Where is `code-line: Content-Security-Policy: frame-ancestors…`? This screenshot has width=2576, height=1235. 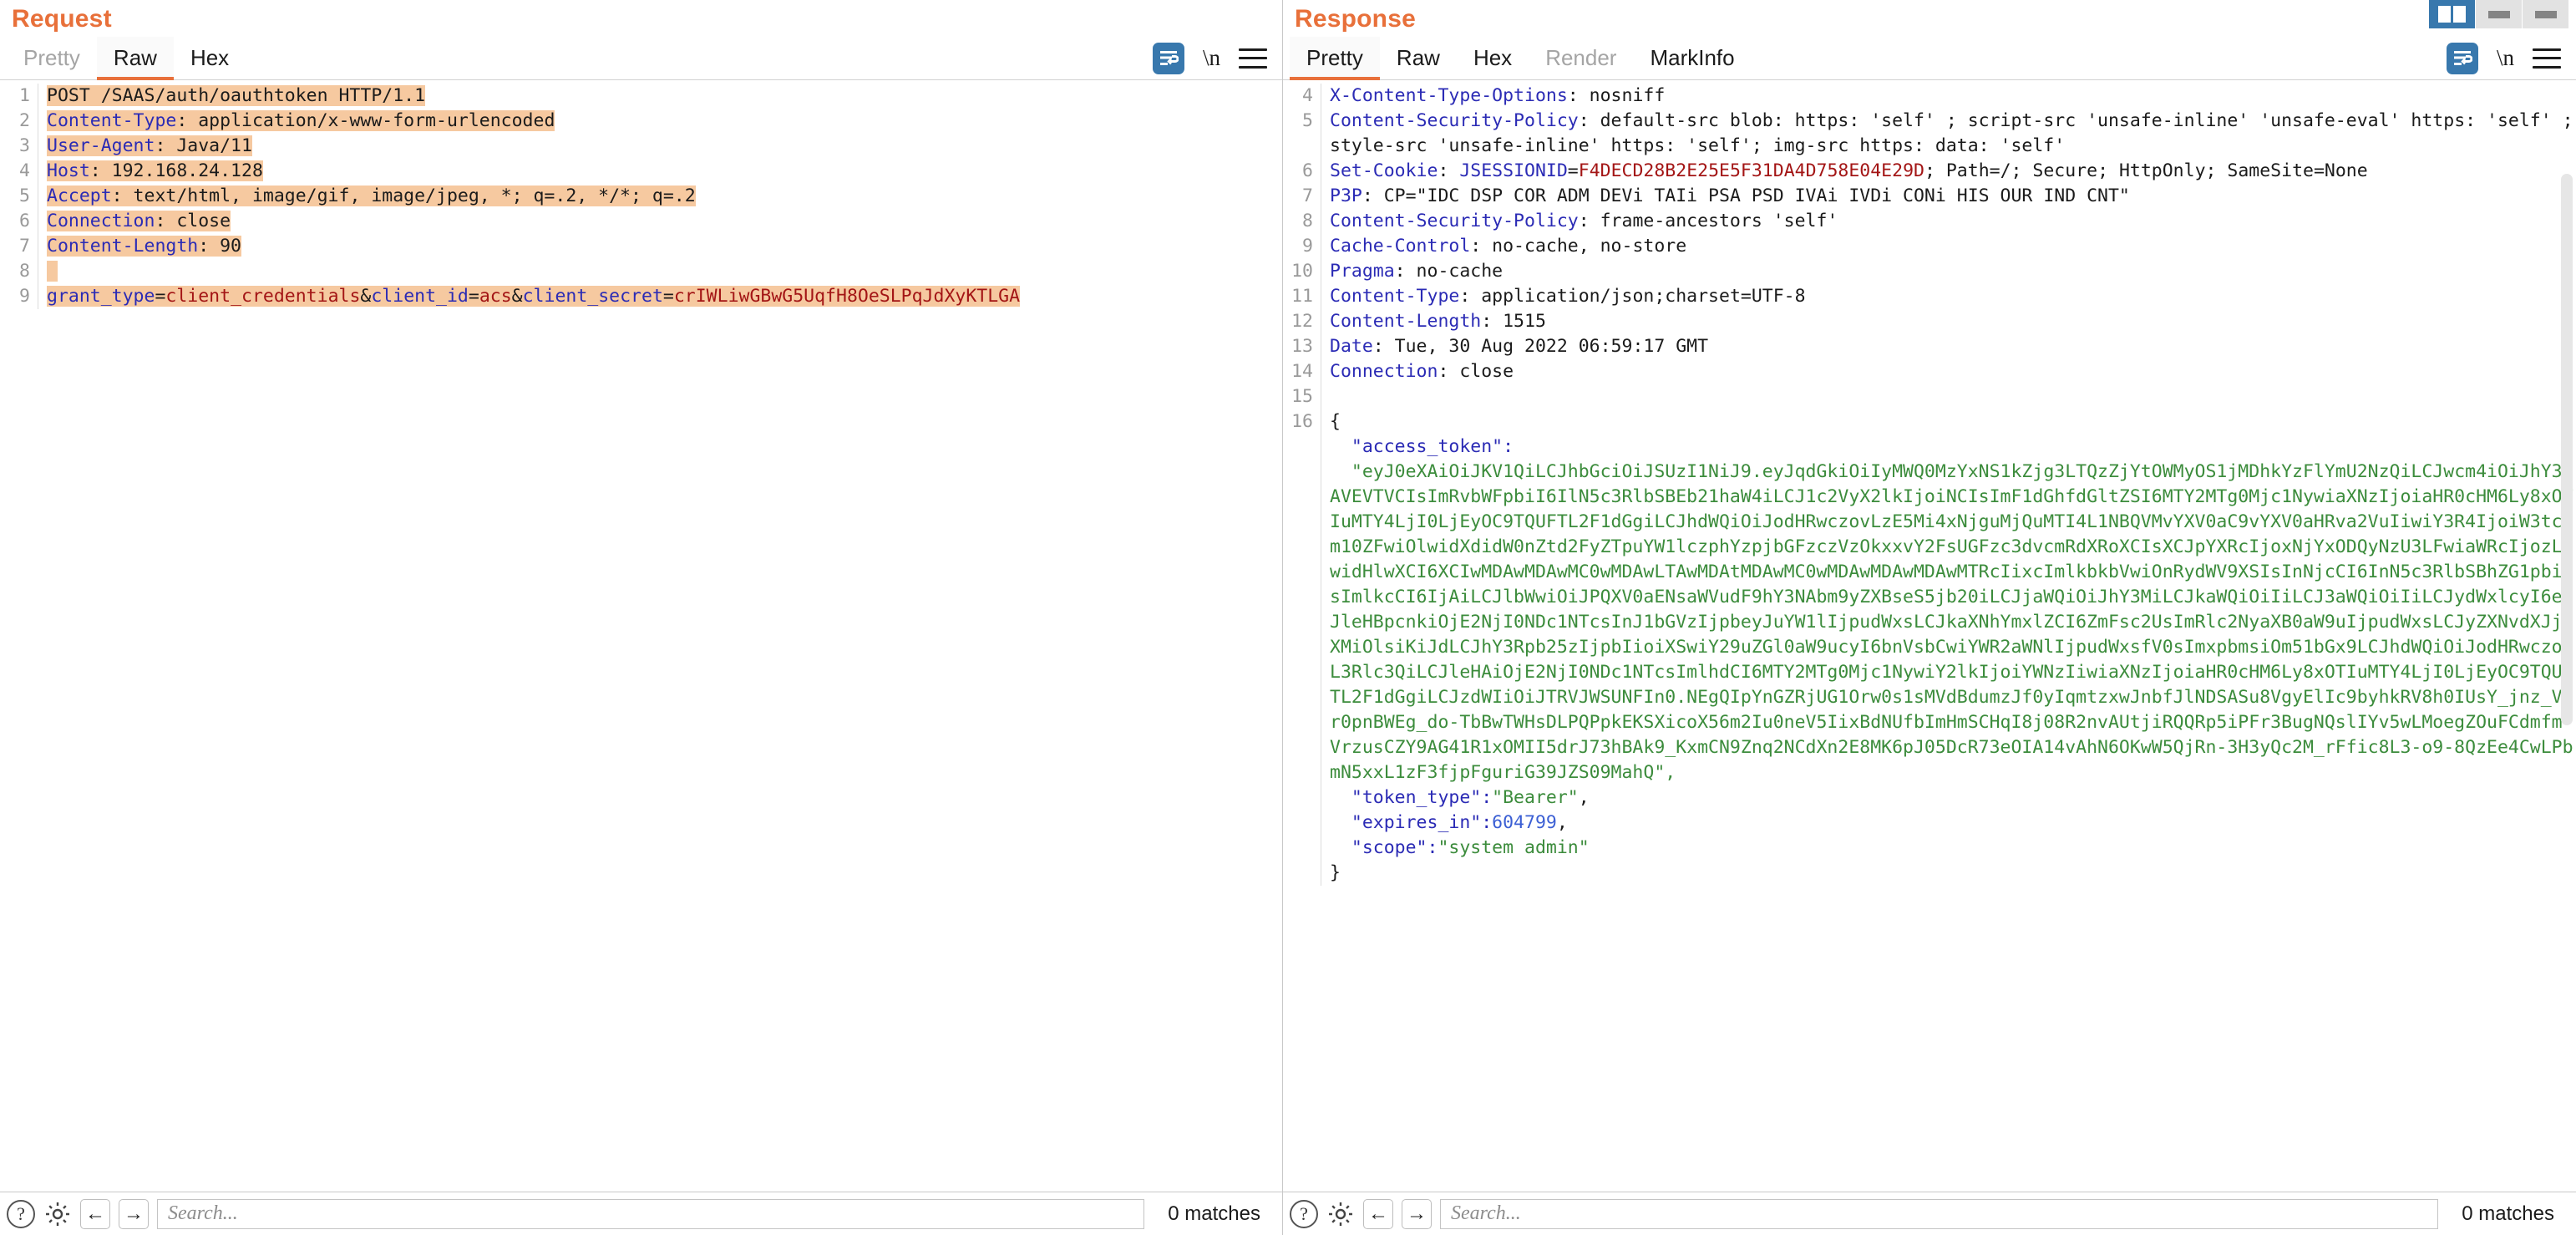
code-line: Content-Security-Policy: frame-ancestors… is located at coordinates (1953, 221).